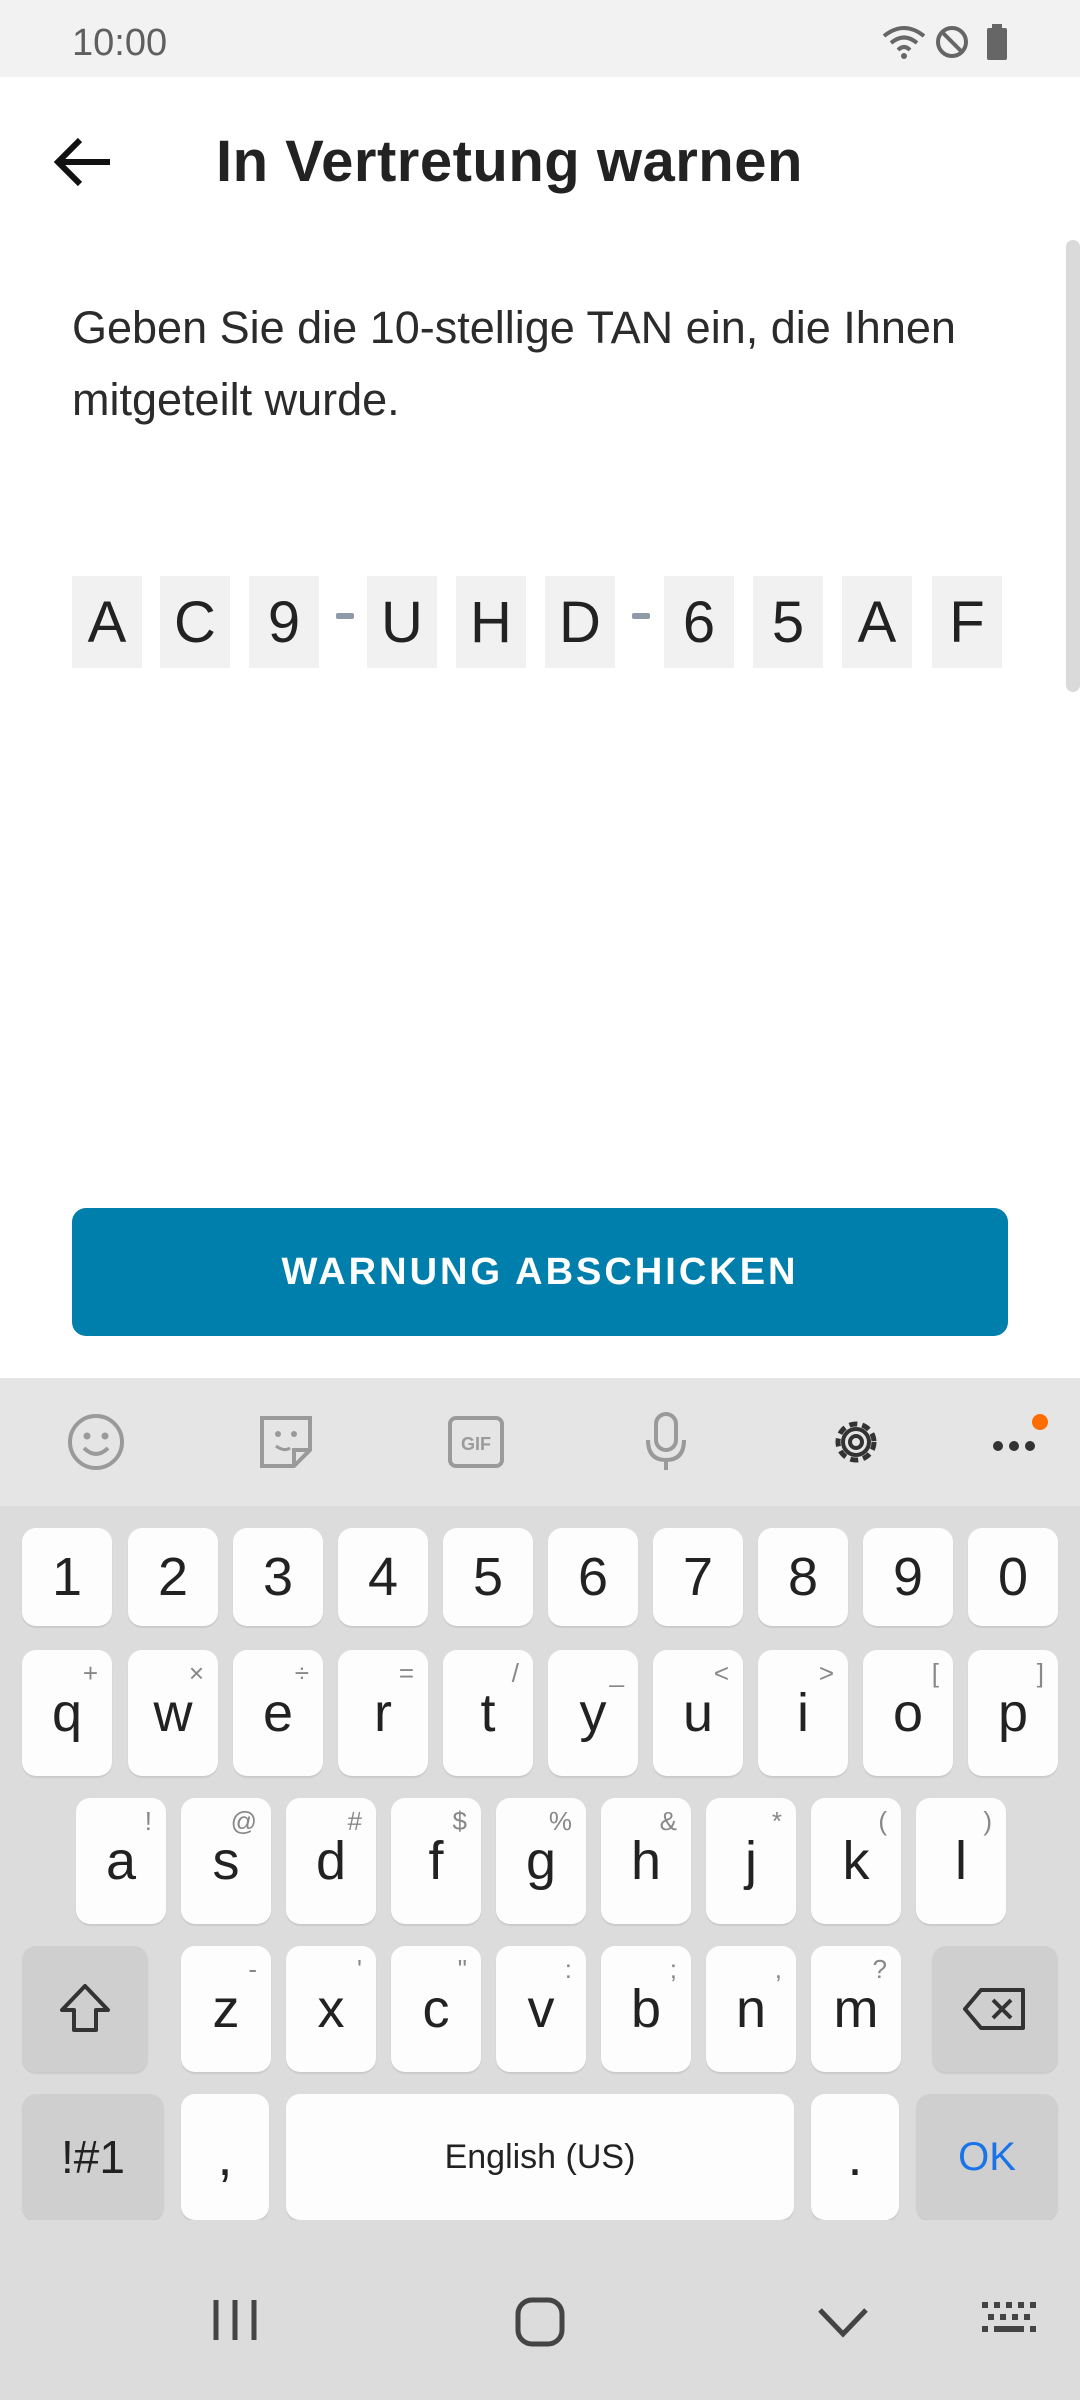  I want to click on key-label: w, so click(173, 1713).